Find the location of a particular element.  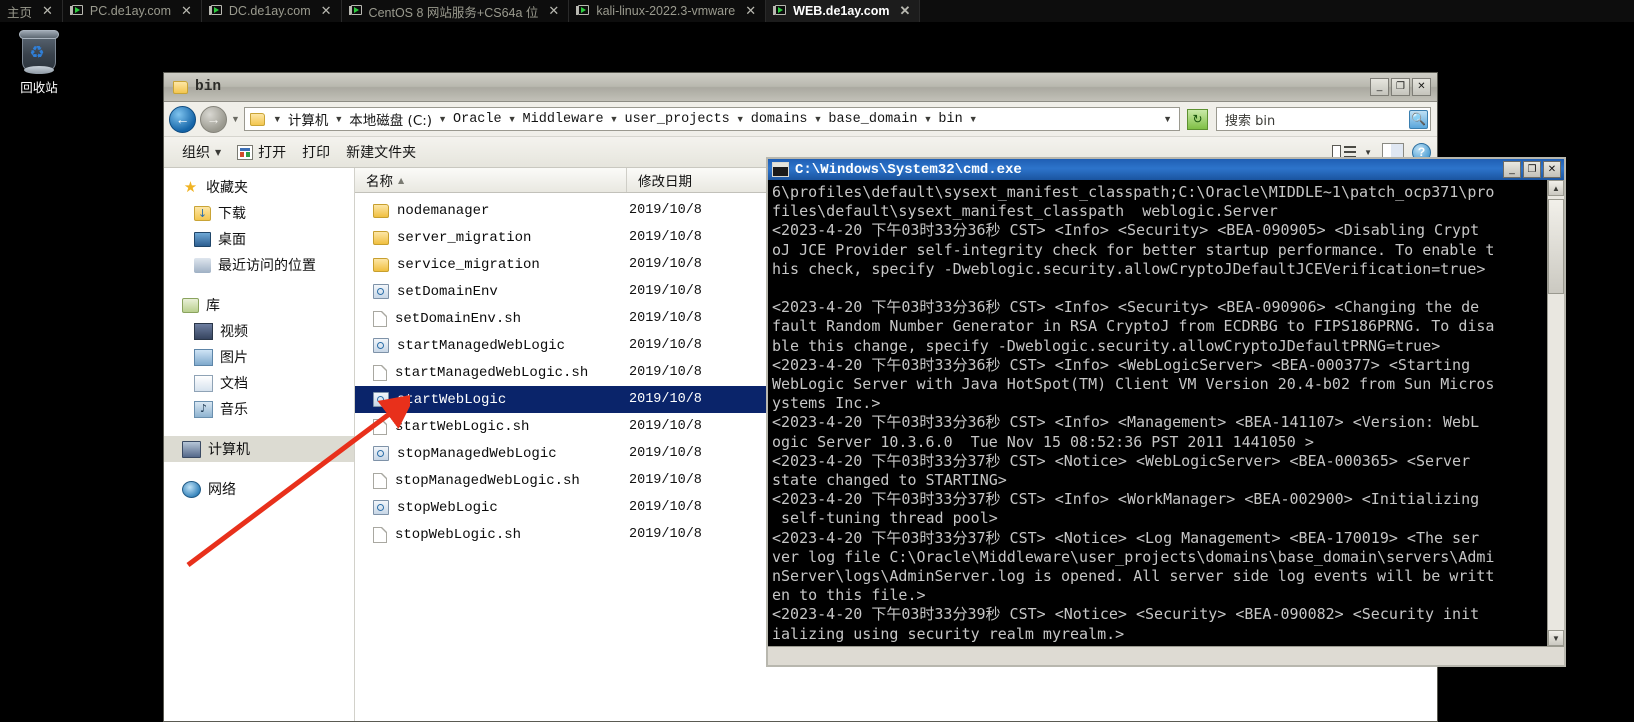

vm-tab-2: DC.de1ay.com ✕ is located at coordinates (272, 11).